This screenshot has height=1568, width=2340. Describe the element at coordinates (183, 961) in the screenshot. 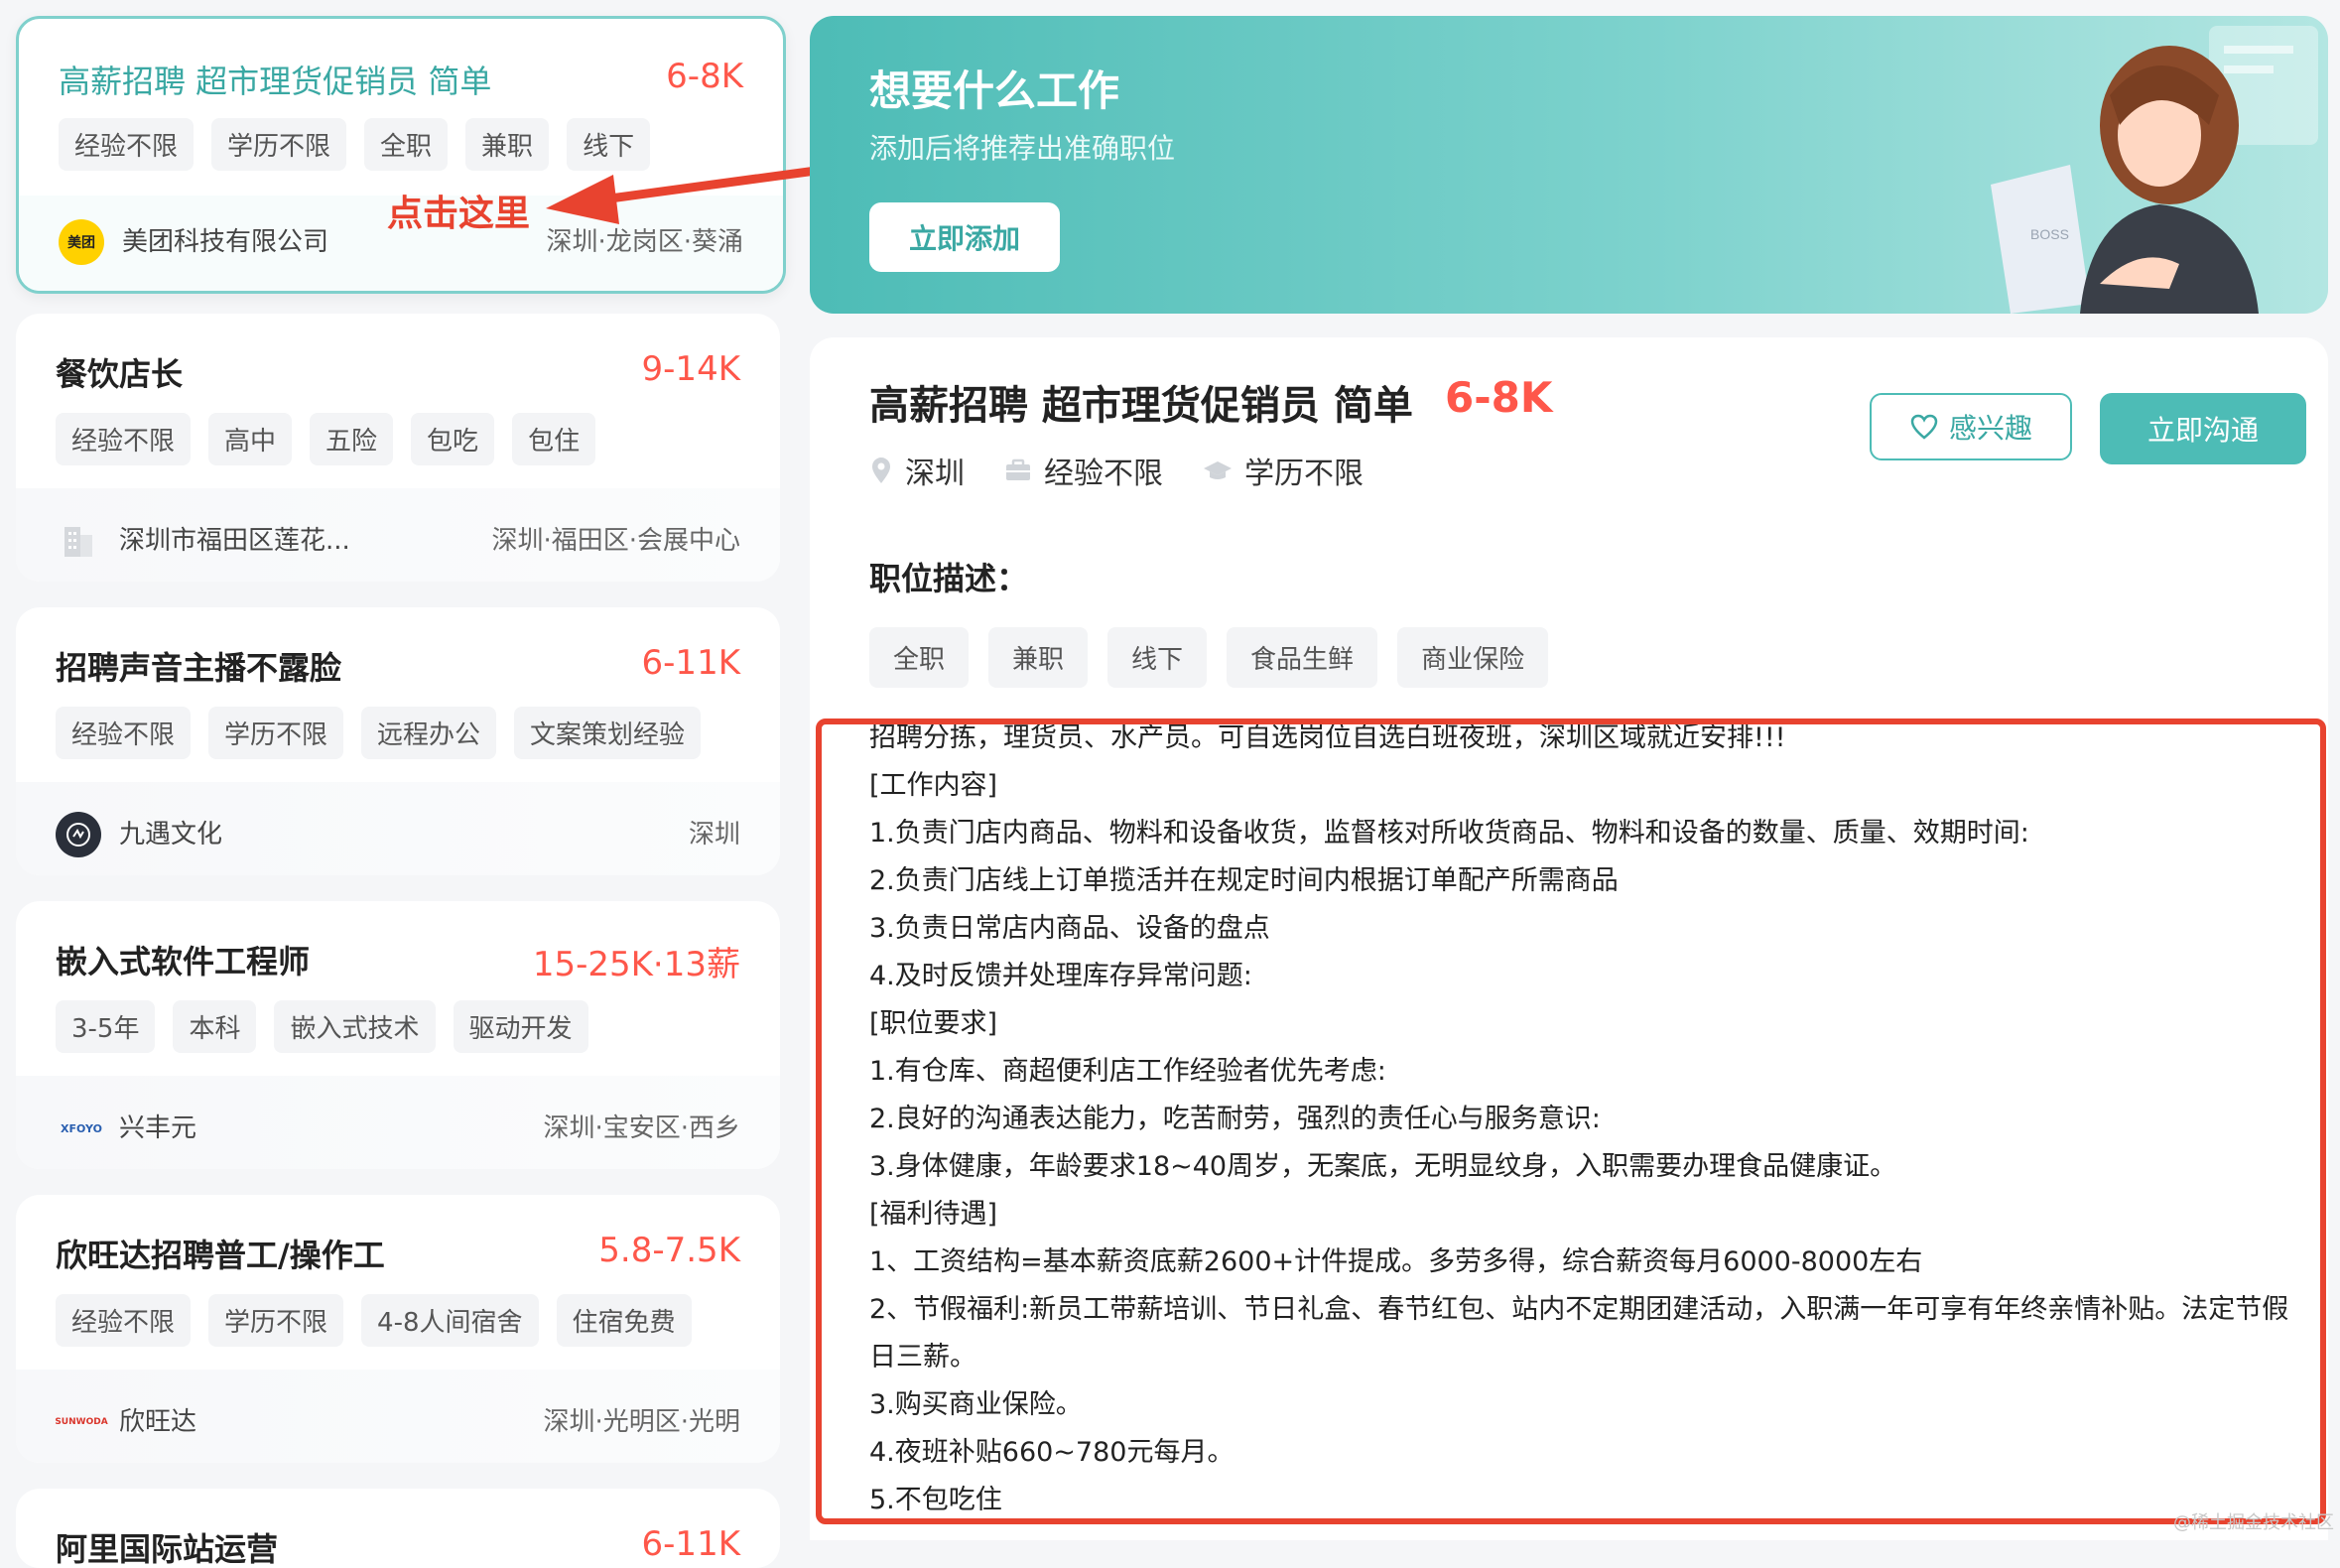

I see `job-title: 嵌入式软件工程师` at that location.